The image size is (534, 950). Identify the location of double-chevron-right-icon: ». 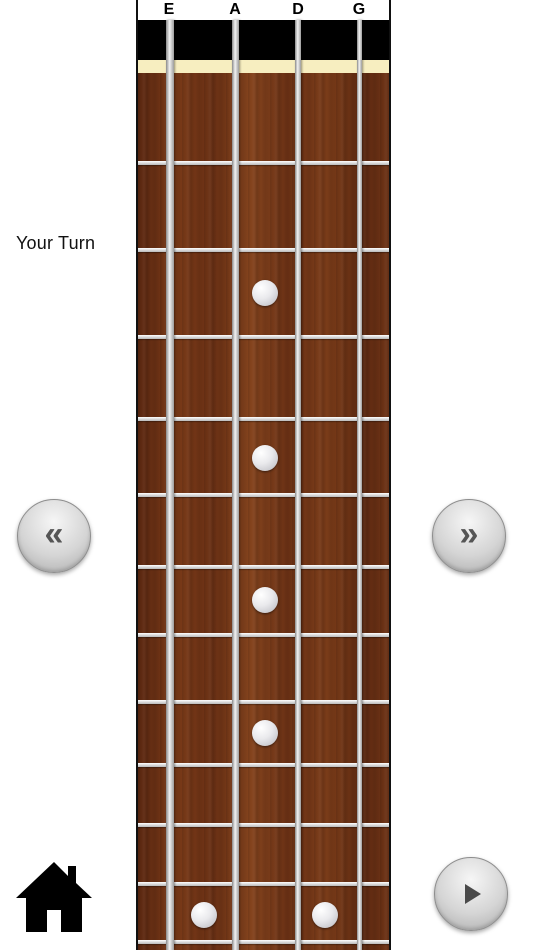
(469, 534).